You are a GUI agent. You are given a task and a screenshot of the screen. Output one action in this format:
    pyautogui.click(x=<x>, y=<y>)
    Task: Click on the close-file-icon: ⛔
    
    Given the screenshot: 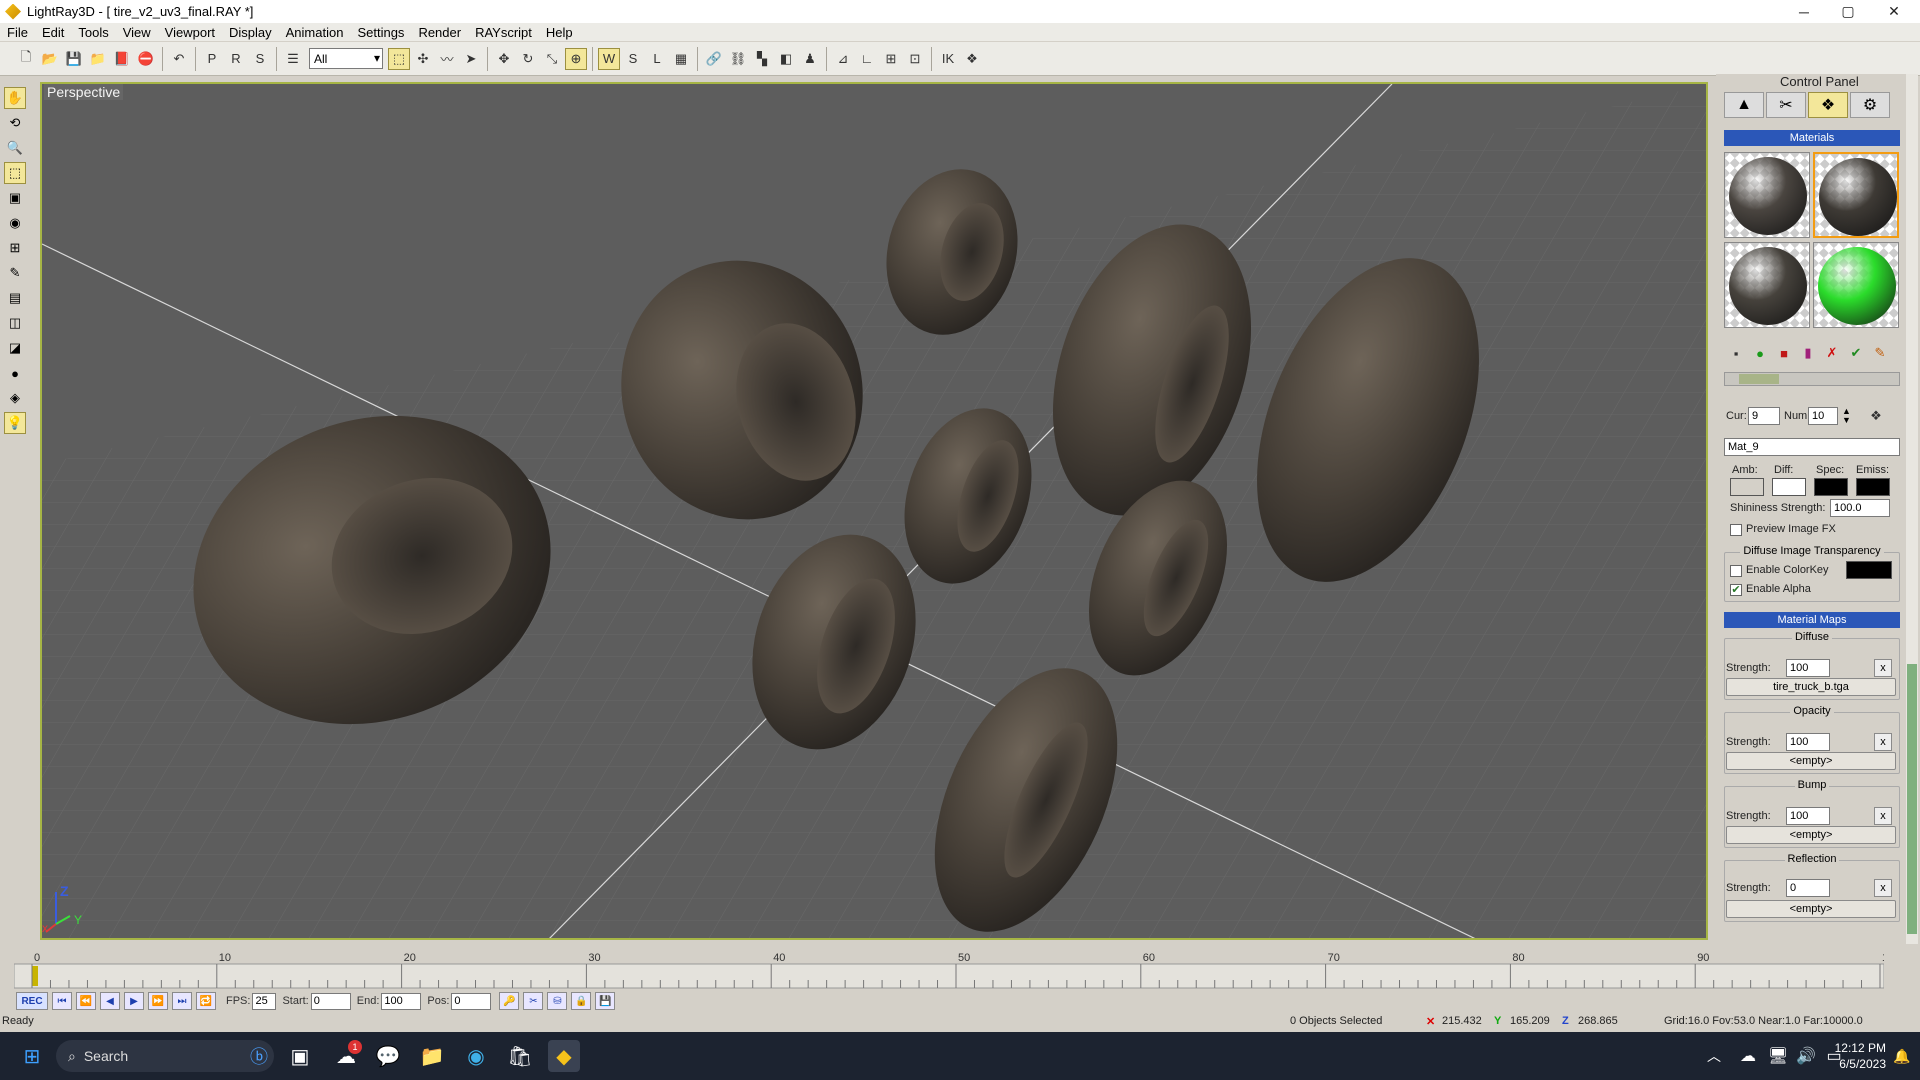 What is the action you would take?
    pyautogui.click(x=146, y=59)
    